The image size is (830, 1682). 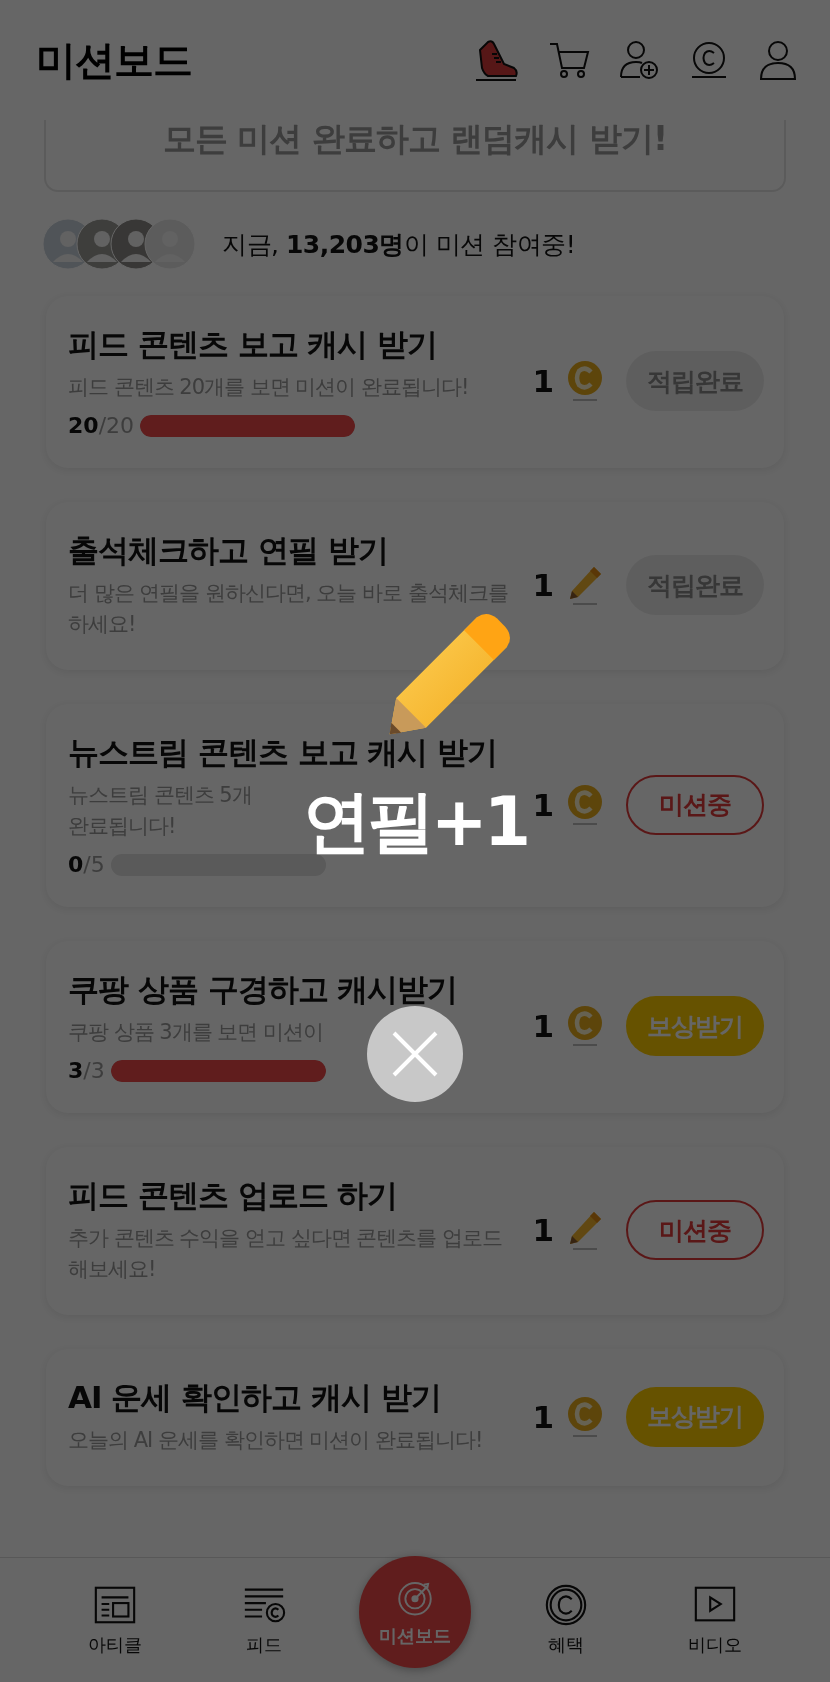 I want to click on participant-count: 지금, 13,203명이 미션 참여중!, so click(x=399, y=244).